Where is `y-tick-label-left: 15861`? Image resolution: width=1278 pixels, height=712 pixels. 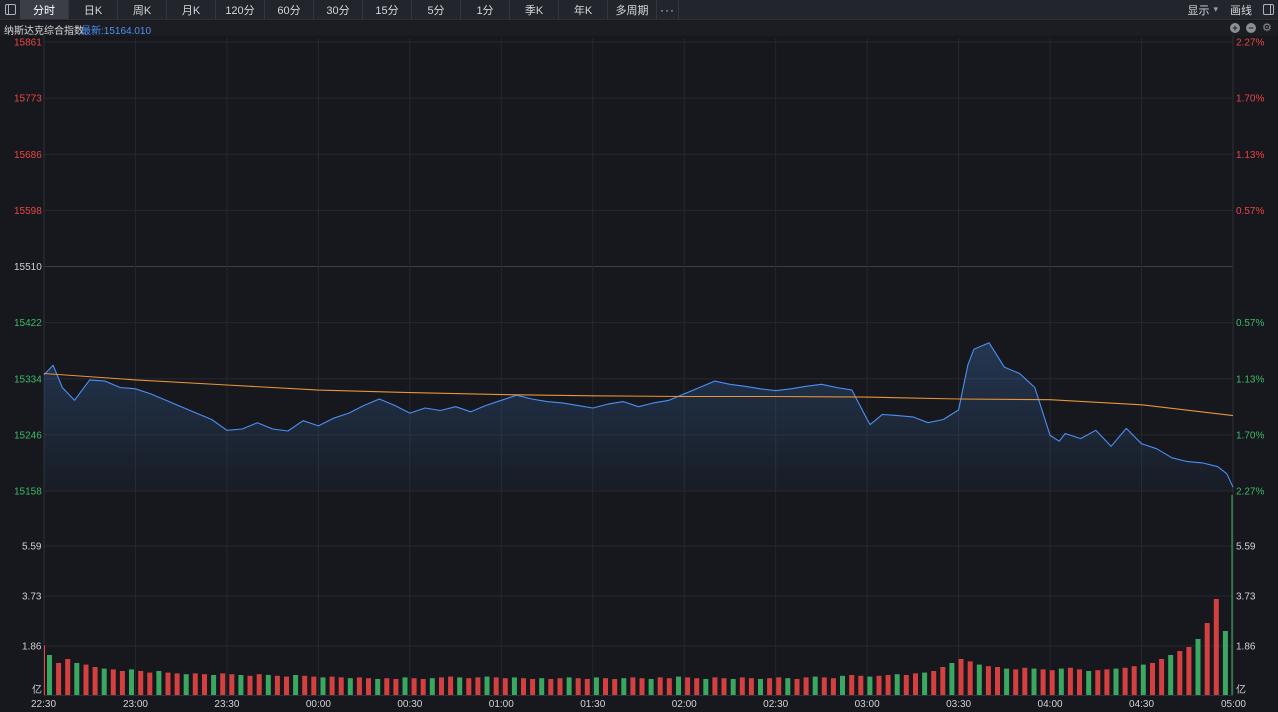 y-tick-label-left: 15861 is located at coordinates (28, 43).